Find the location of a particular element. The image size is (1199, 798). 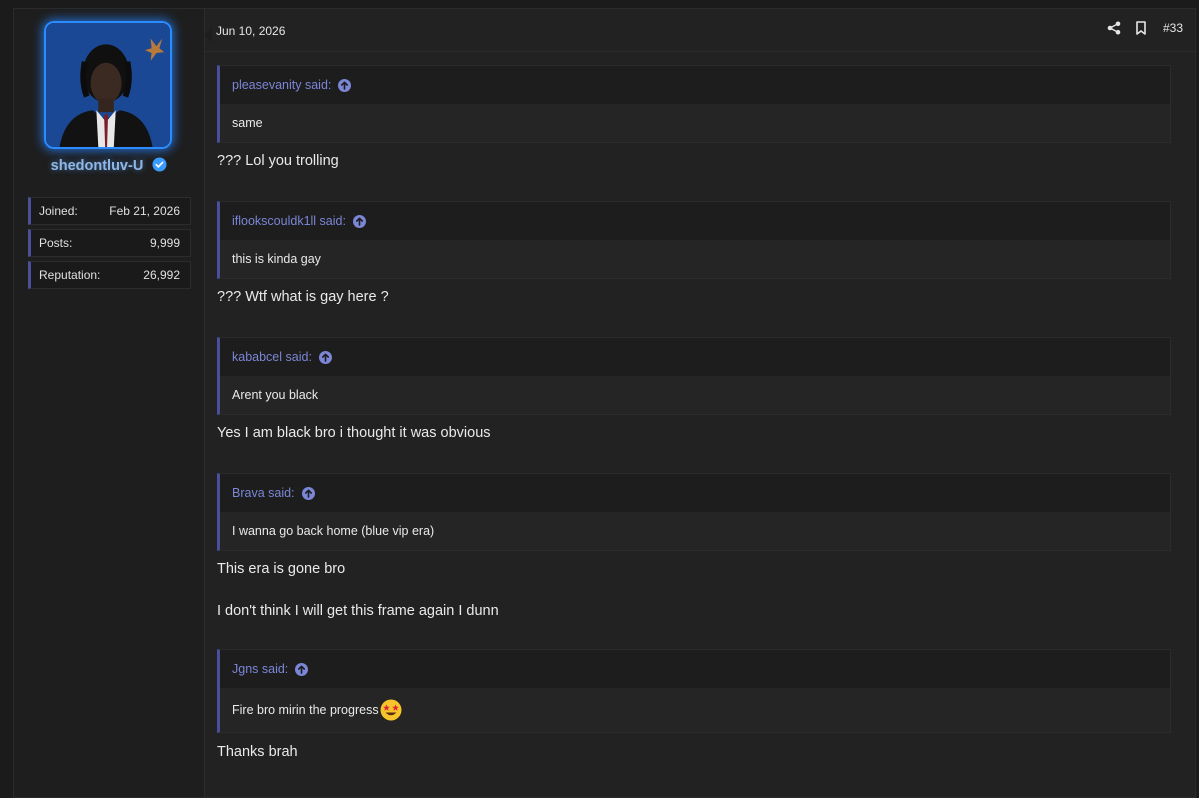

bookmark-button is located at coordinates (1141, 28).